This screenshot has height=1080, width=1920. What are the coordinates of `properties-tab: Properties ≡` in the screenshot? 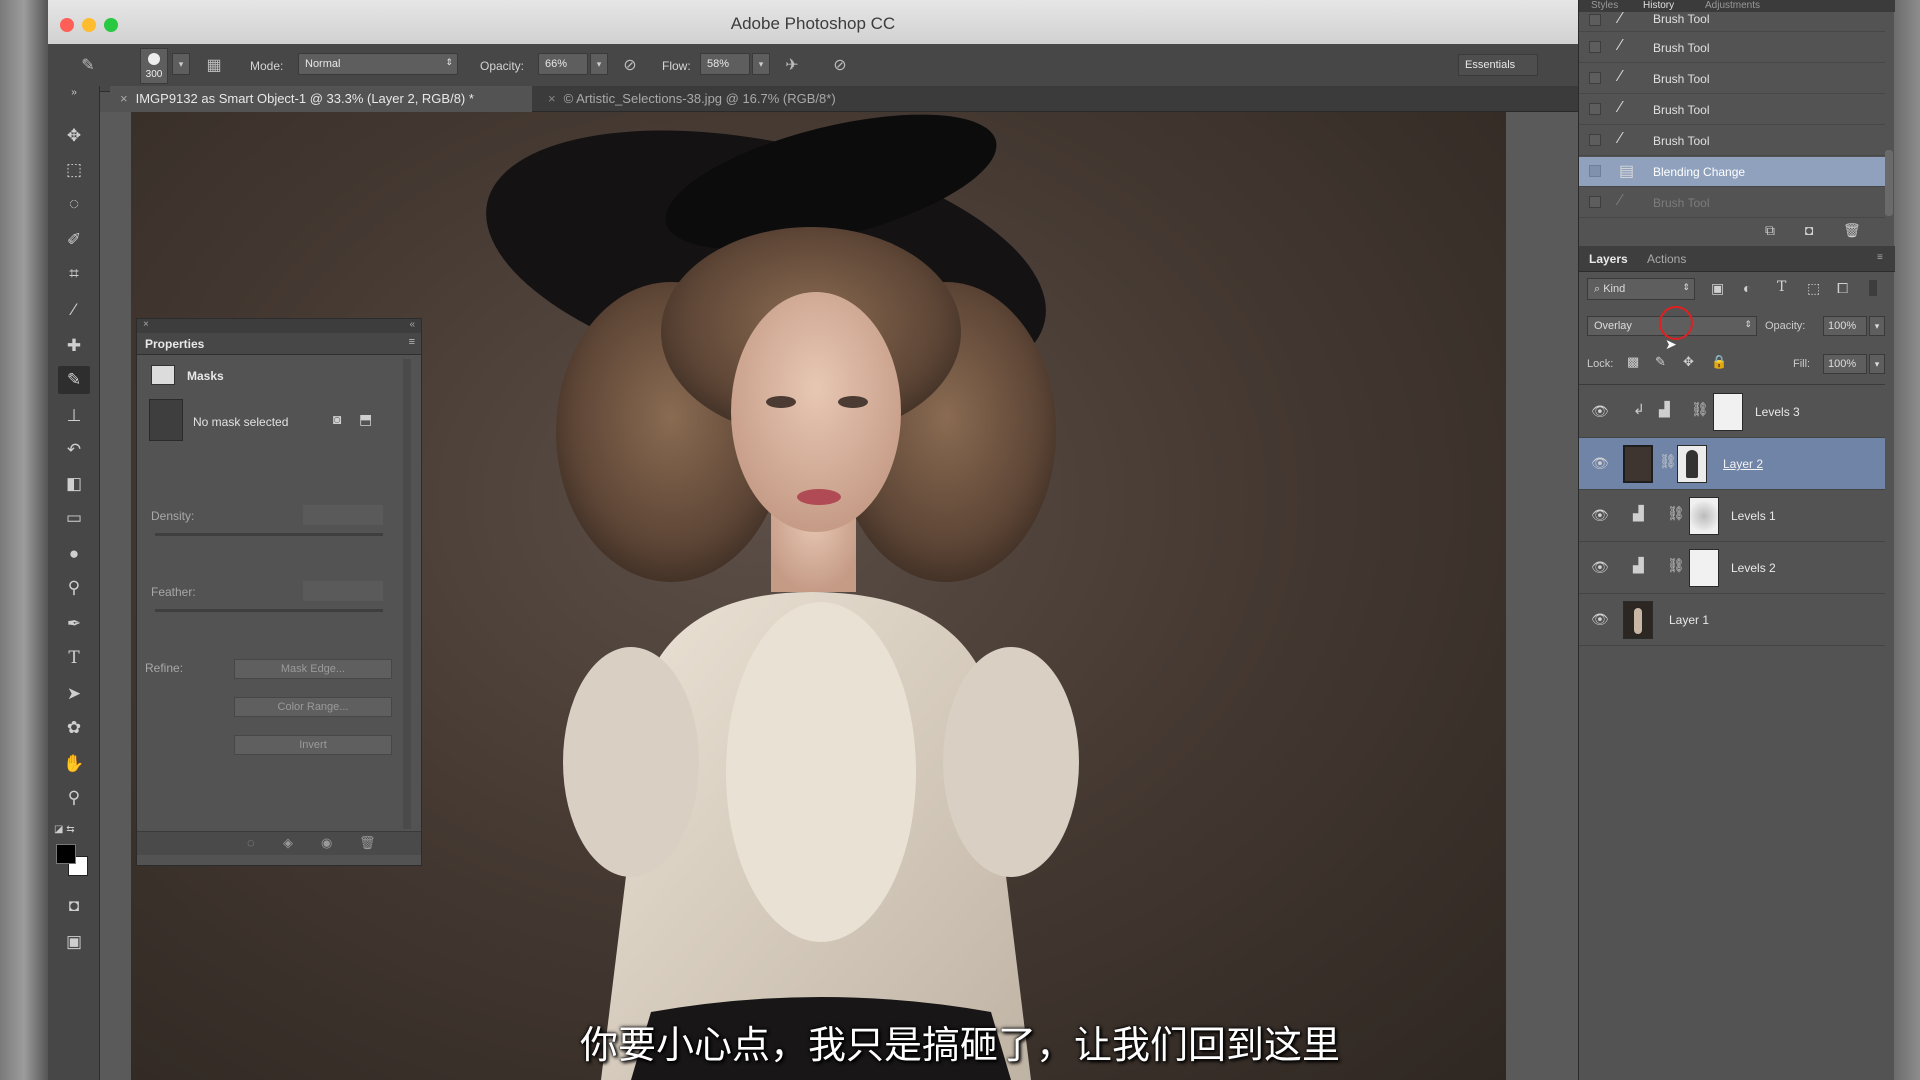 It's located at (279, 344).